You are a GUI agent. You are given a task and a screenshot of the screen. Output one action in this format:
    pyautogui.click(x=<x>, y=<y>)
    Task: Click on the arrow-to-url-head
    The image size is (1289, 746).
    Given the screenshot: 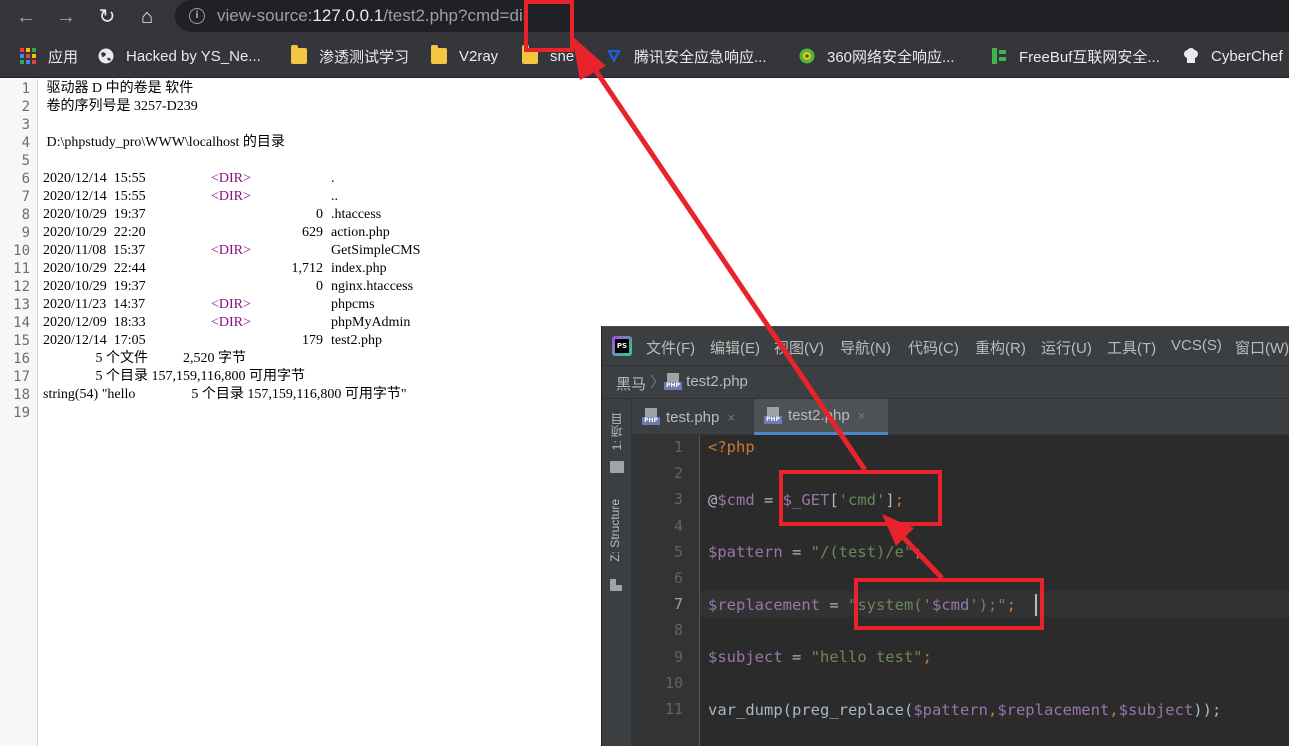 What is the action you would take?
    pyautogui.click(x=589, y=58)
    